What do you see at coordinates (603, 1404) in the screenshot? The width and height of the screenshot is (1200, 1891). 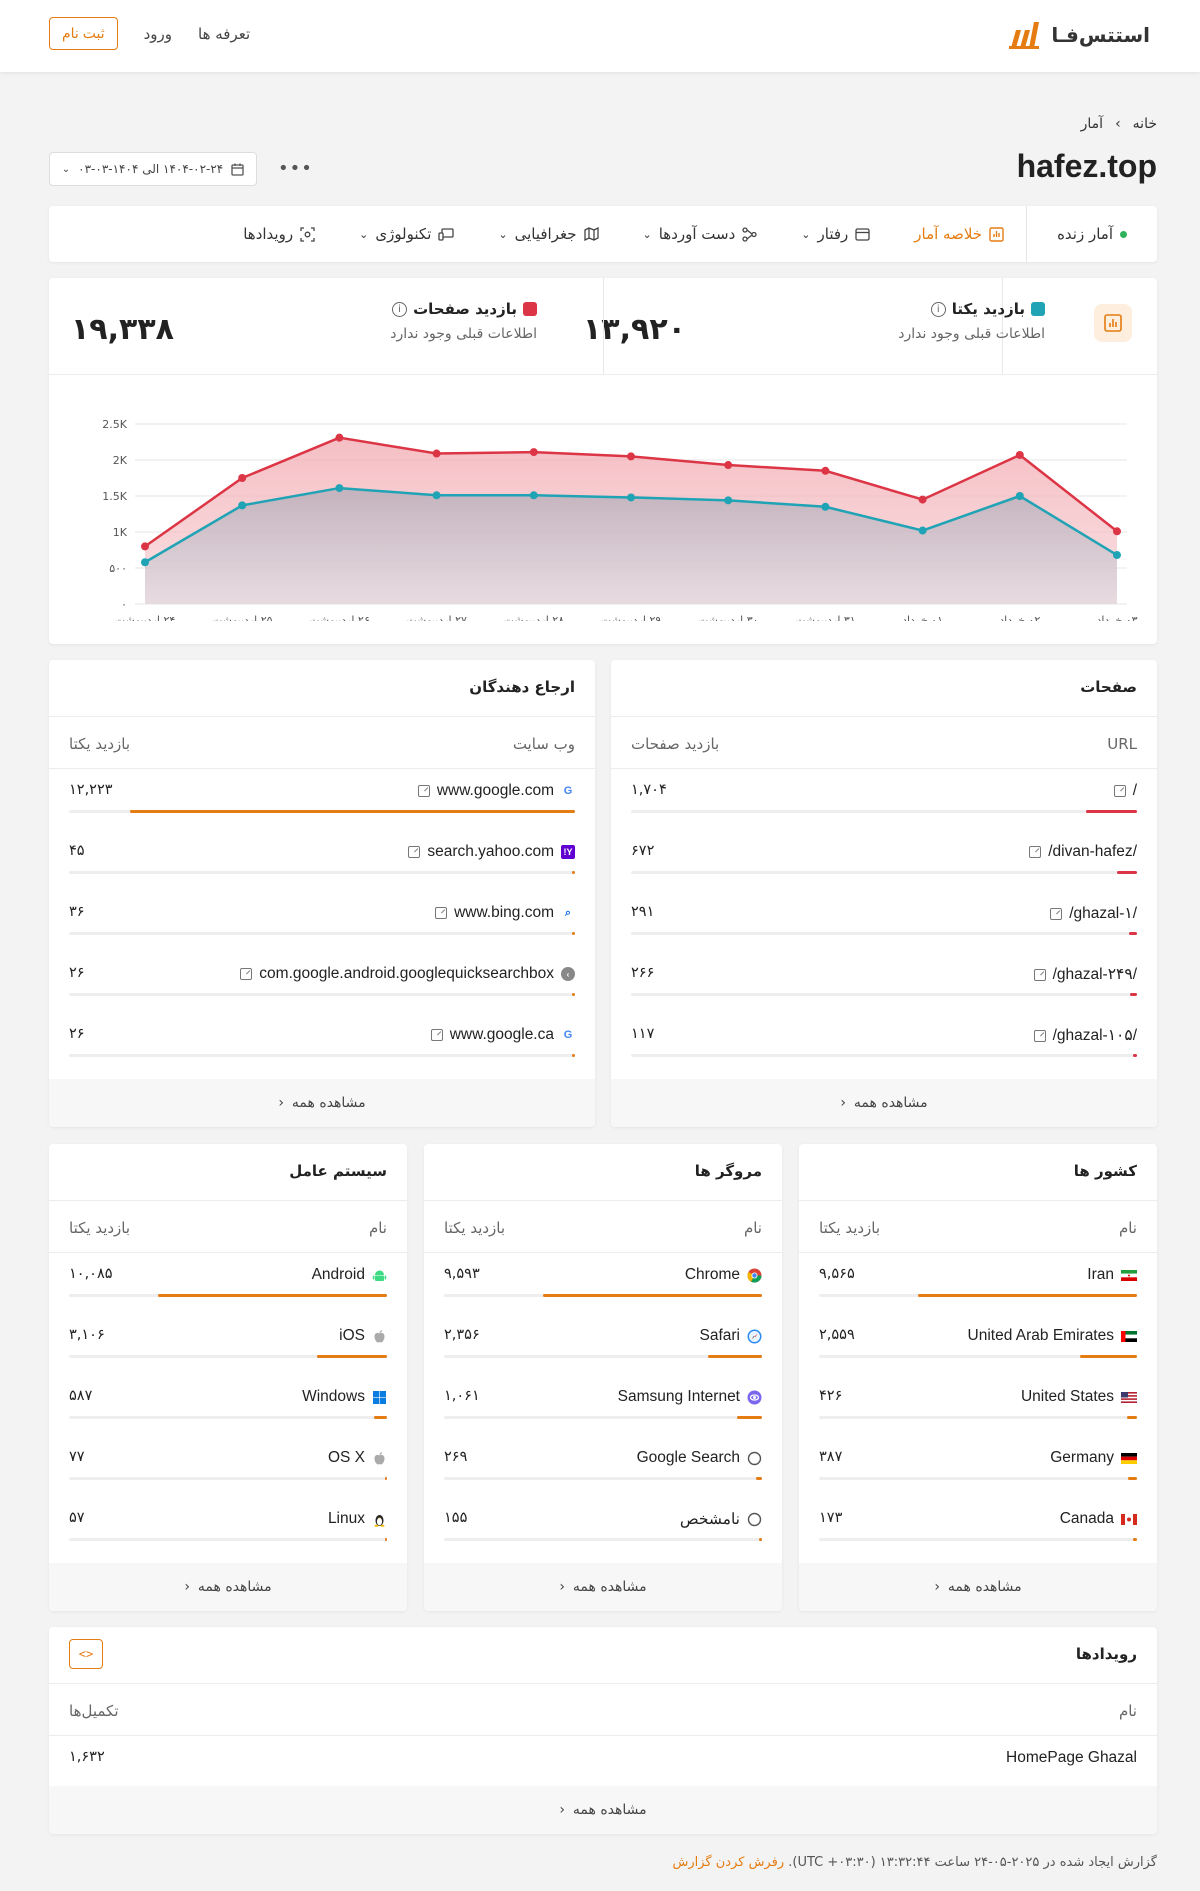 I see `list-item: Samsung Internet ۱,۰۶۱` at bounding box center [603, 1404].